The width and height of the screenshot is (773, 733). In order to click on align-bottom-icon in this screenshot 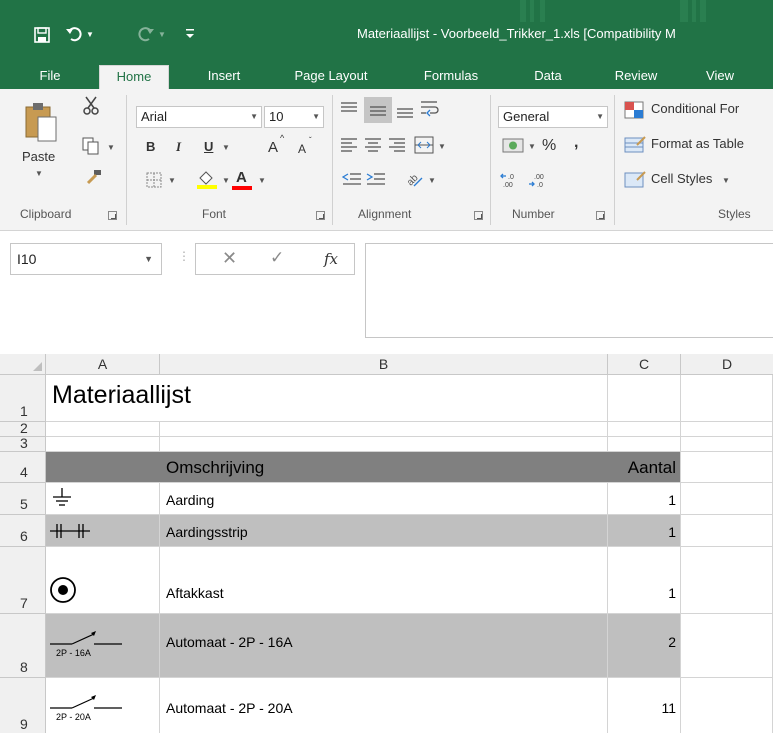, I will do `click(405, 111)`.